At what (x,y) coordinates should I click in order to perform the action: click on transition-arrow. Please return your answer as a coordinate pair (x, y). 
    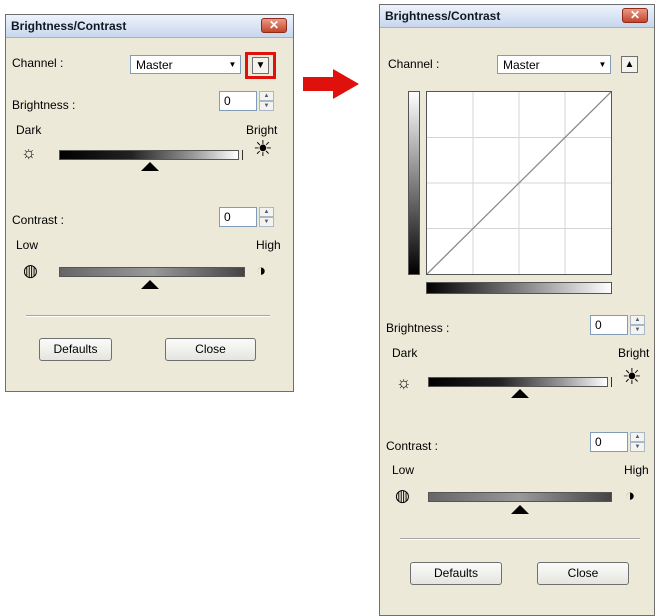
    Looking at the image, I should click on (318, 84).